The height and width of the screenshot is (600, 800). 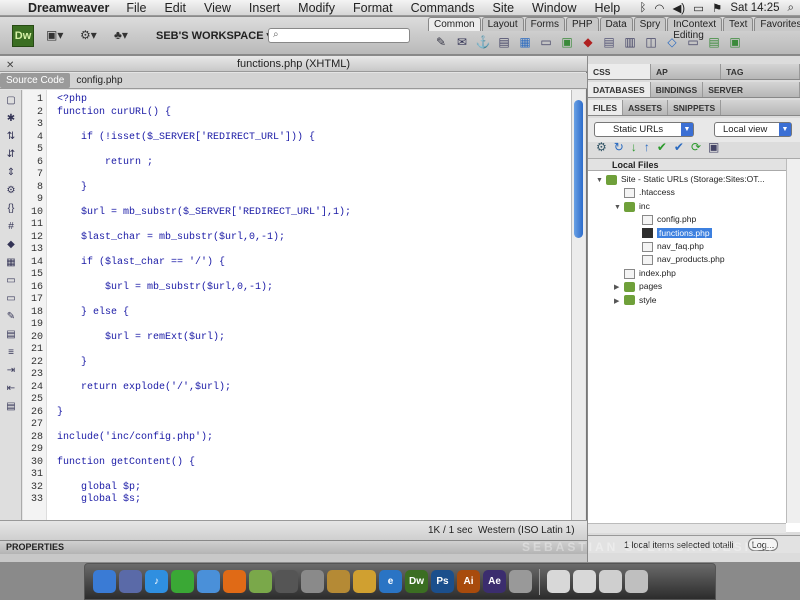 What do you see at coordinates (88, 36) in the screenshot?
I see `extend-icon: ⚙▾` at bounding box center [88, 36].